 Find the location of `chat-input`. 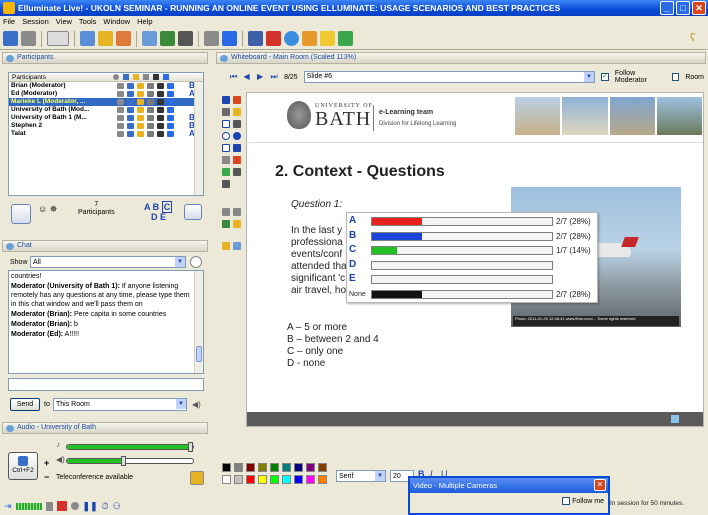

chat-input is located at coordinates (106, 384).